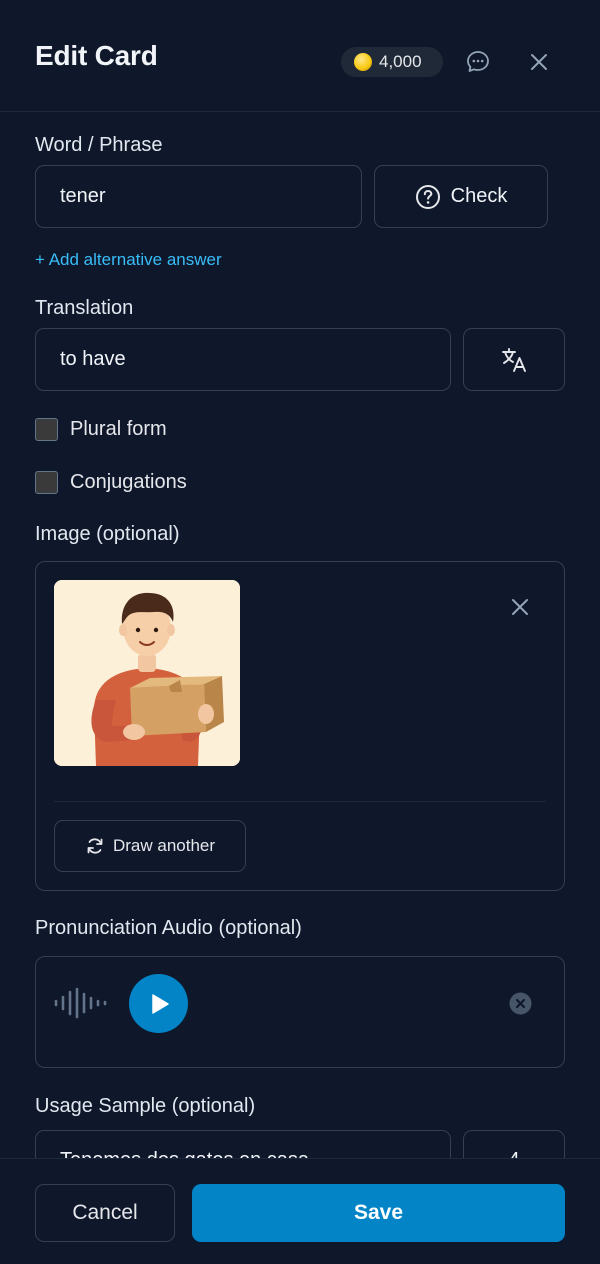  I want to click on chat-icon, so click(478, 61).